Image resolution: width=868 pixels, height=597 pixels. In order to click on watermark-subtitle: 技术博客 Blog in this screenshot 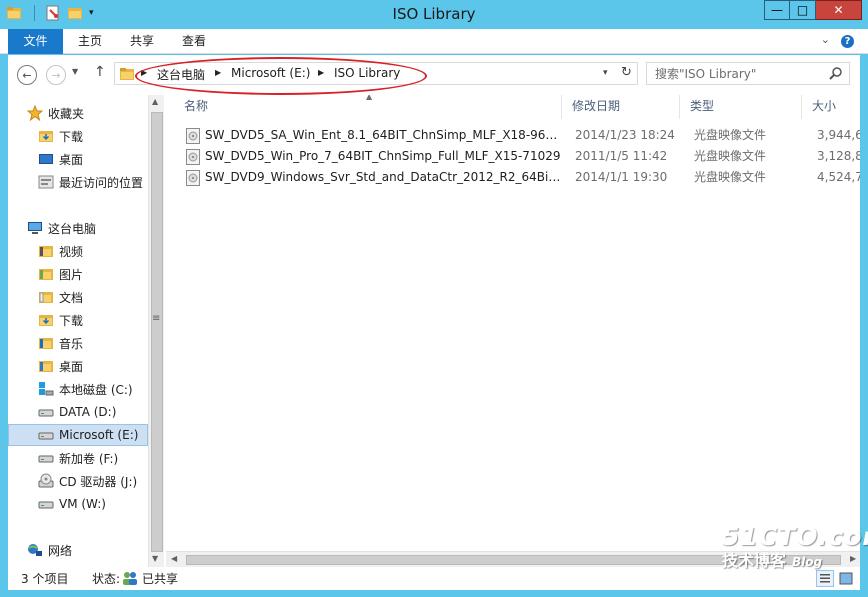, I will do `click(795, 561)`.